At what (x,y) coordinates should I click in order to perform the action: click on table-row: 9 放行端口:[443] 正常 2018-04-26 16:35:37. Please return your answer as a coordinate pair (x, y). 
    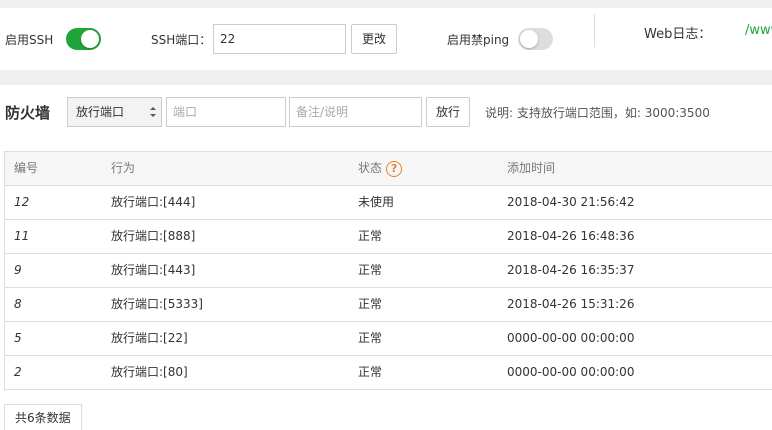
    Looking at the image, I should click on (388, 271).